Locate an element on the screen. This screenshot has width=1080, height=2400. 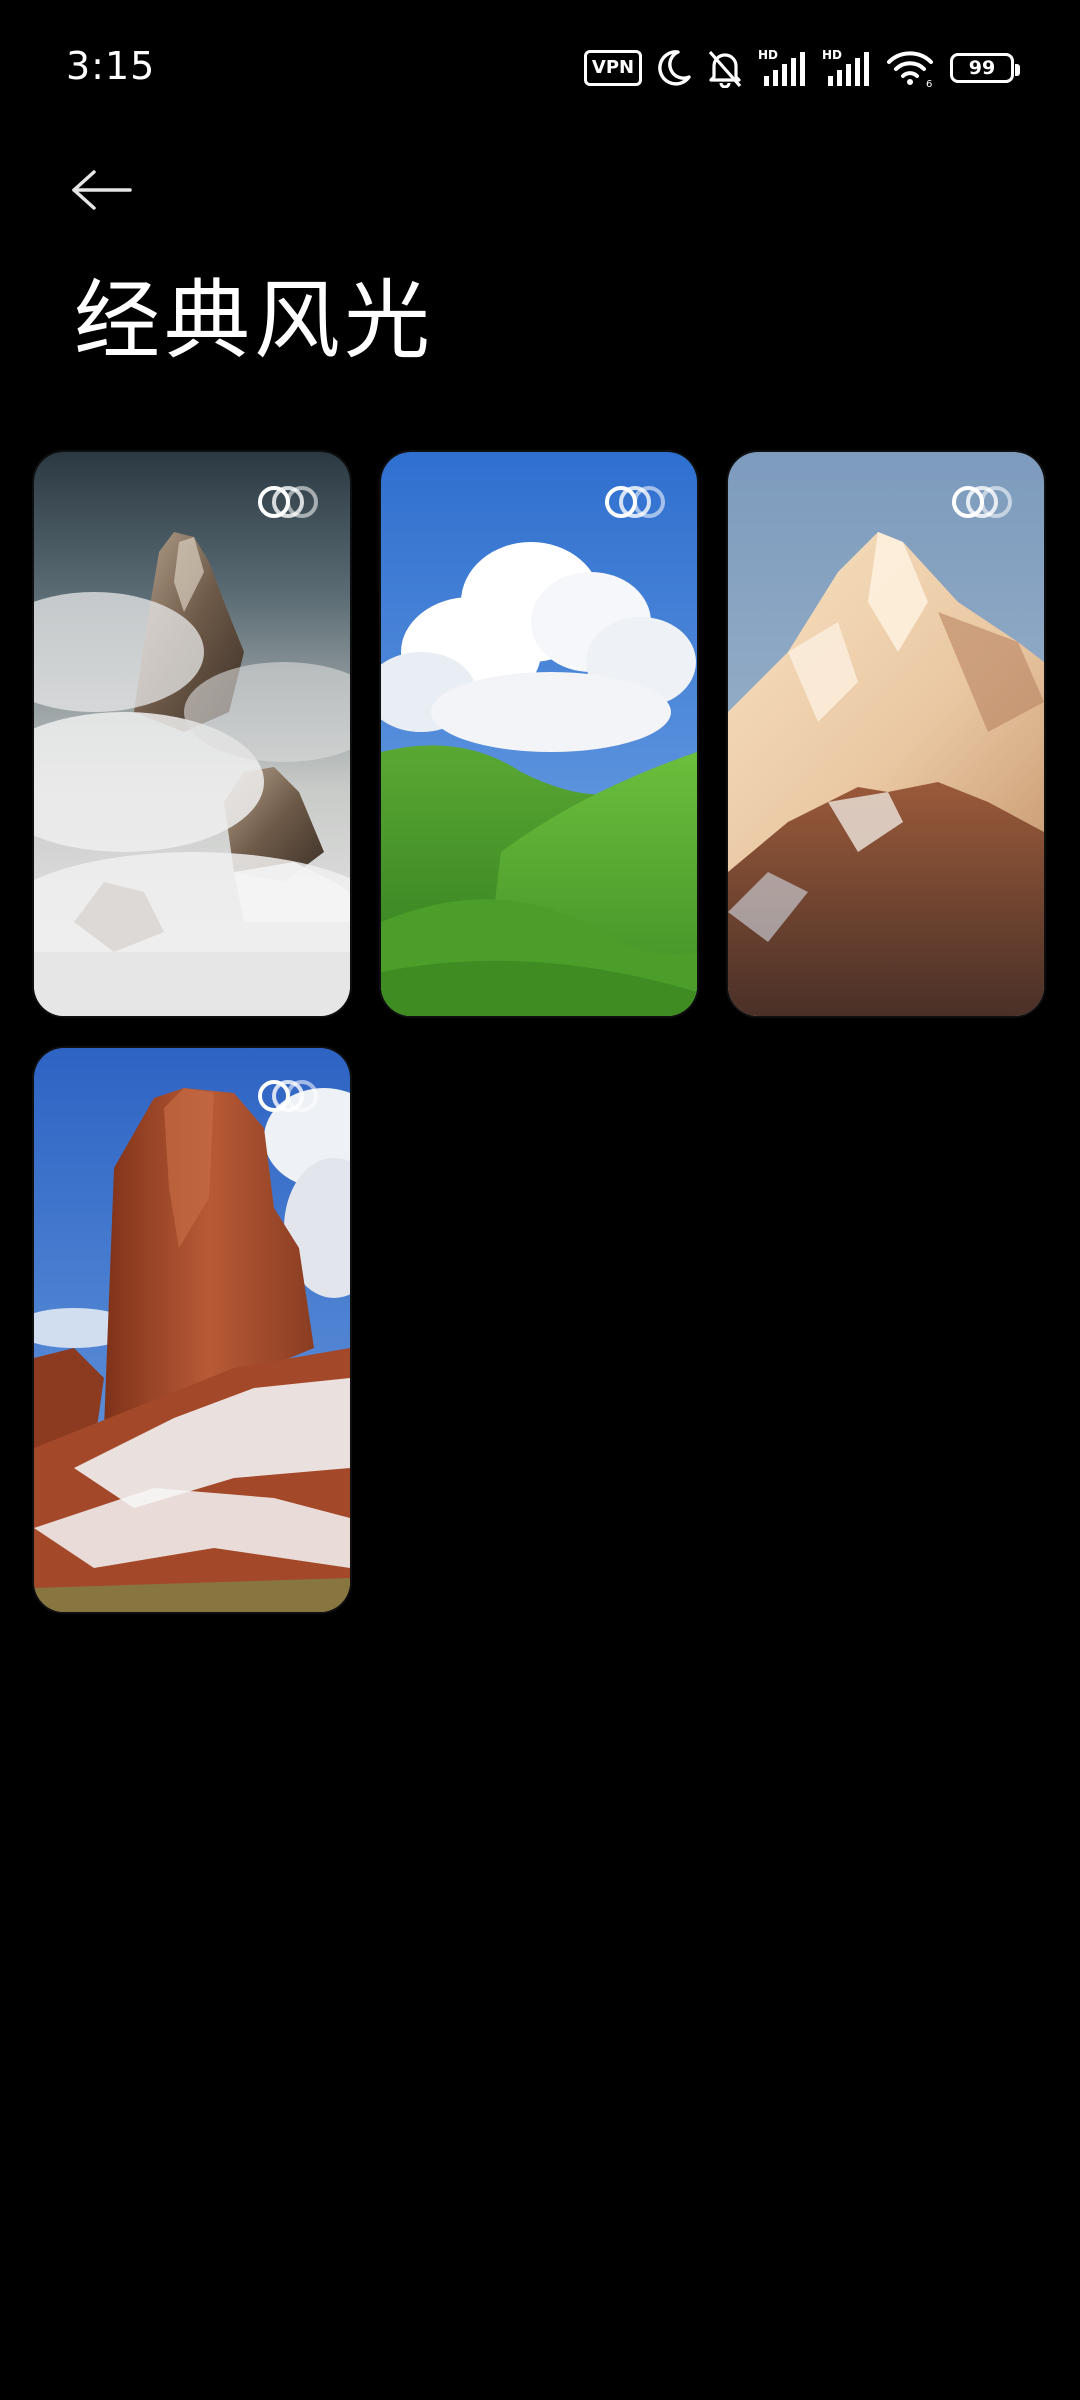
vpn-icon: VPN is located at coordinates (613, 68).